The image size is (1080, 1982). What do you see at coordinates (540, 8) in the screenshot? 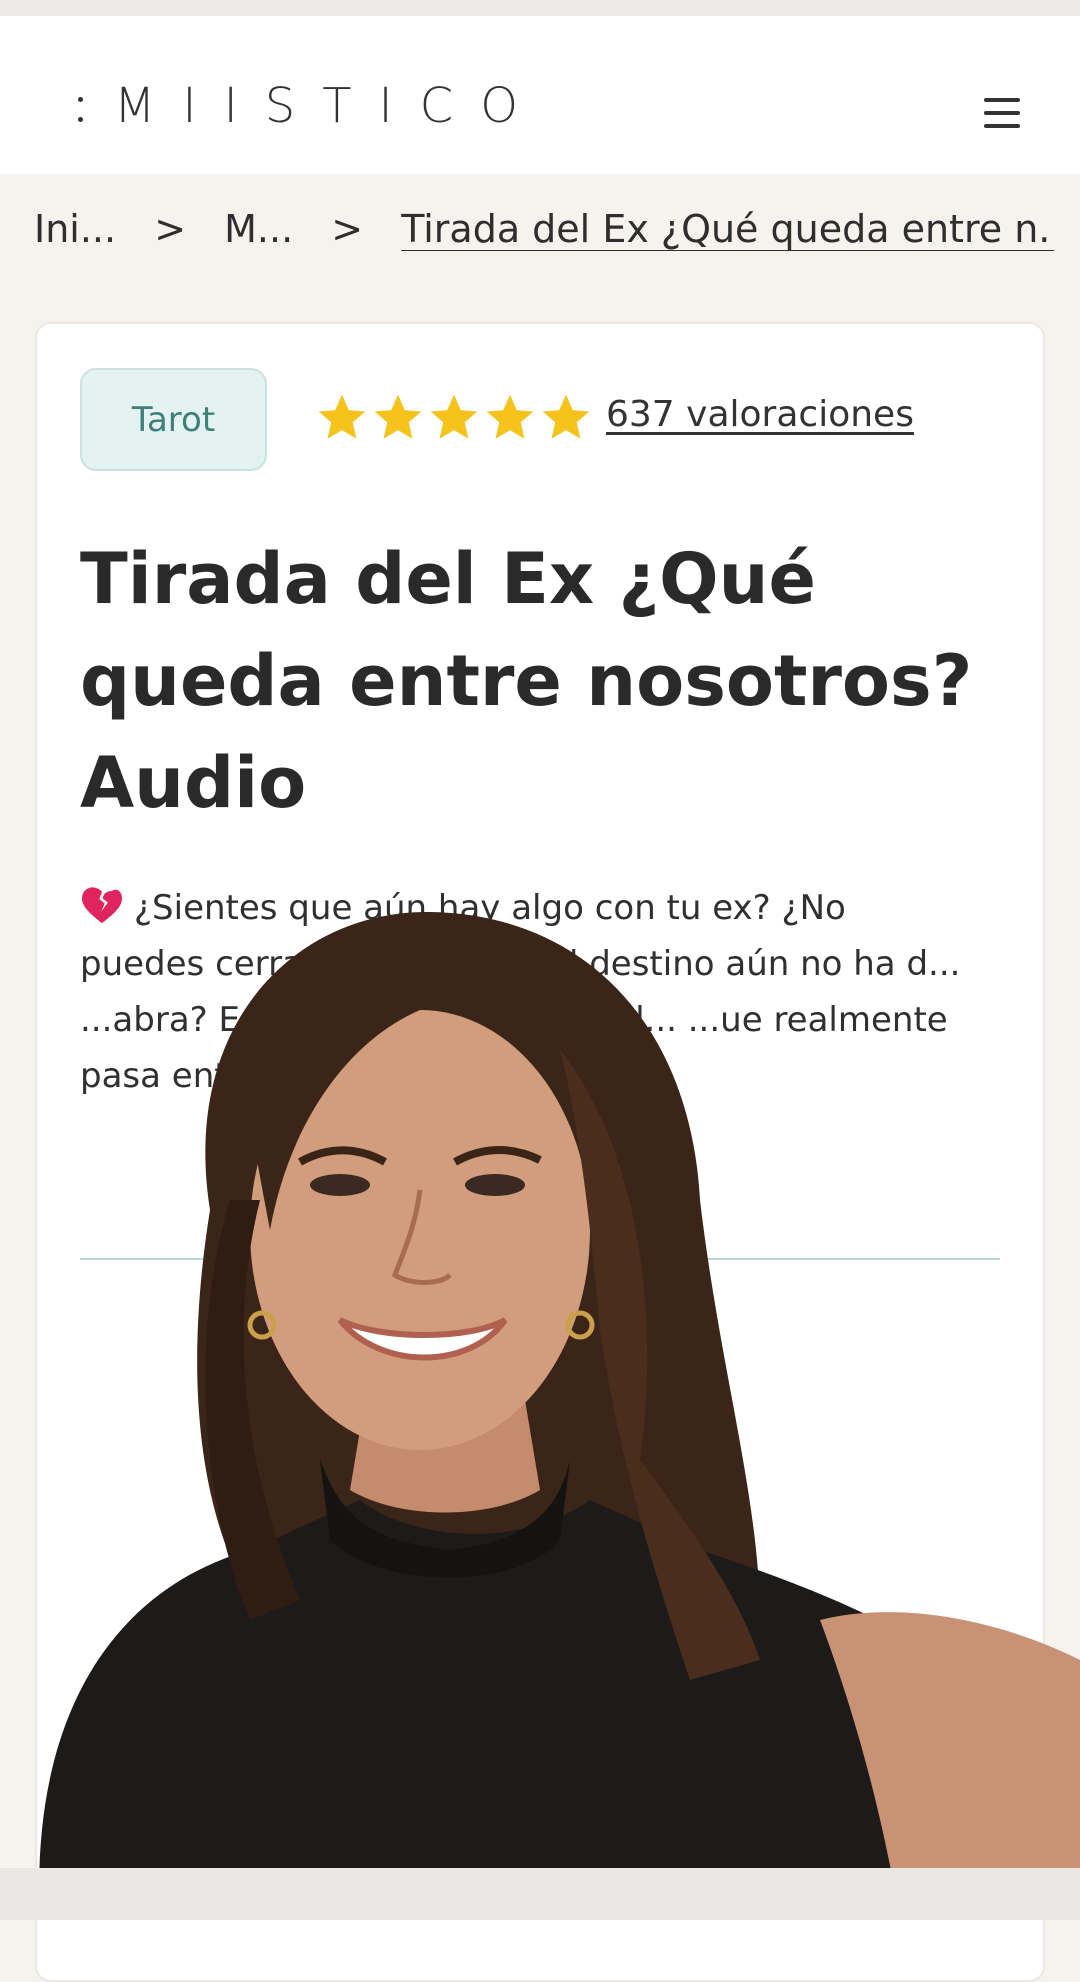
I see `top-strip` at bounding box center [540, 8].